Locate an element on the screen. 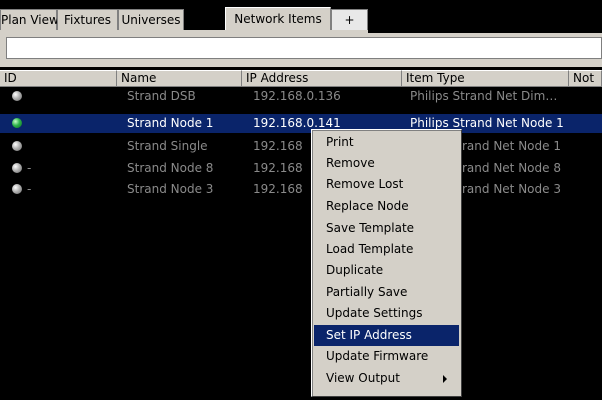 The height and width of the screenshot is (400, 602). row-name: Strand DSB is located at coordinates (161, 96).